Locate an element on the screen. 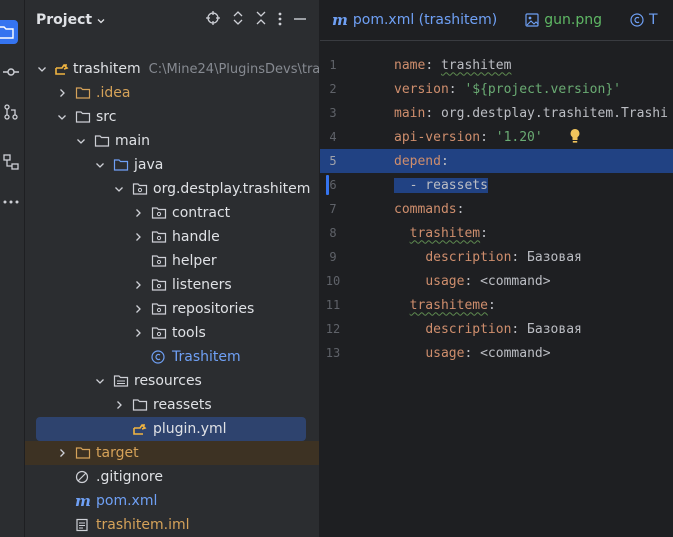 This screenshot has height=537, width=673. code-text: api-version: '1.20' is located at coordinates (468, 137).